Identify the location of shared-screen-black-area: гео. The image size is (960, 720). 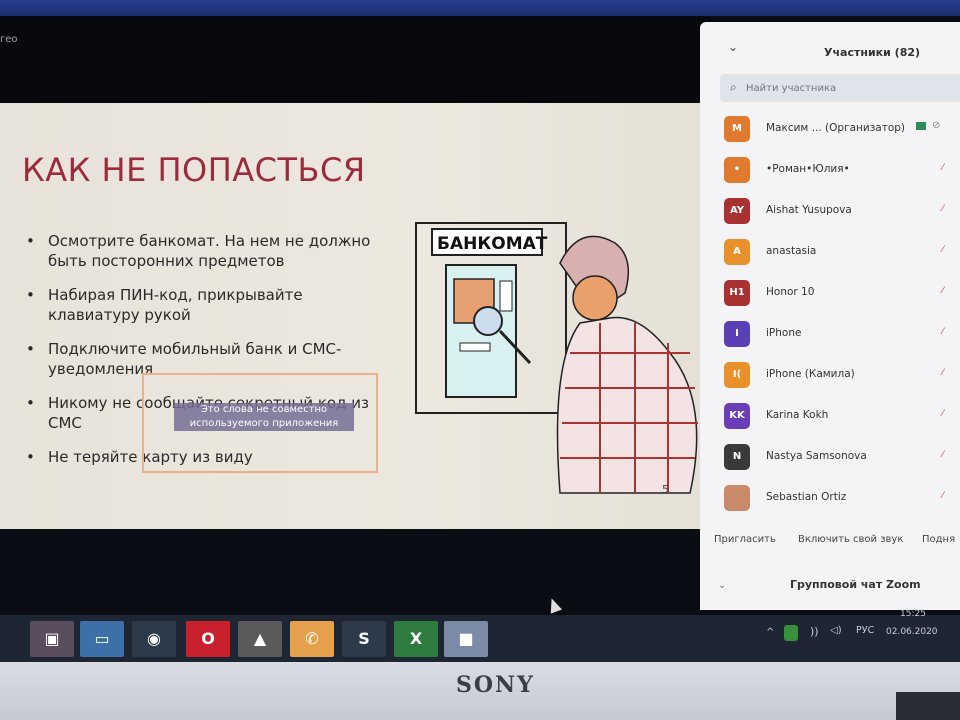
(356, 60).